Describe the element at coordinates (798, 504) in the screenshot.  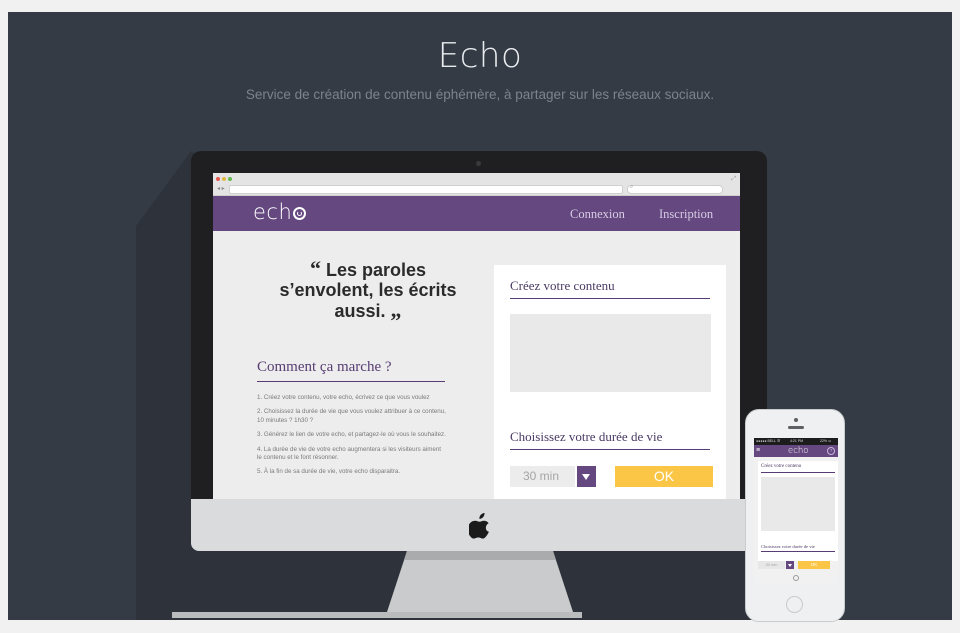
I see `phone-content-textarea` at that location.